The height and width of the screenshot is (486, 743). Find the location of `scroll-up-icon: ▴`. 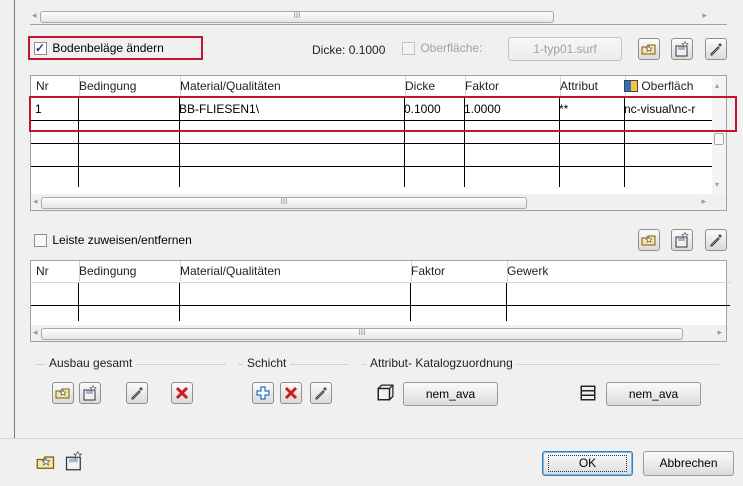

scroll-up-icon: ▴ is located at coordinates (717, 85).